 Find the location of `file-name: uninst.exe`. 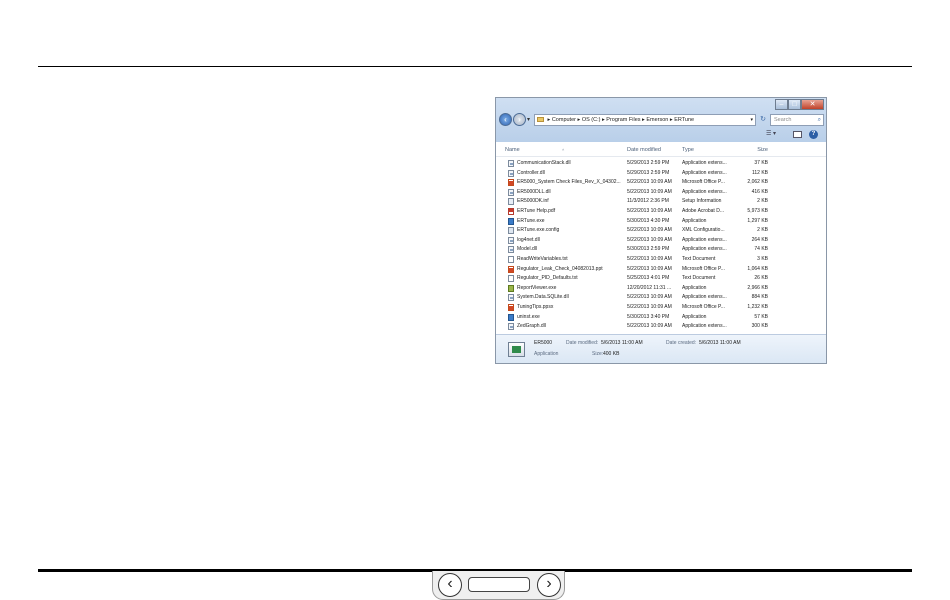

file-name: uninst.exe is located at coordinates (528, 316).